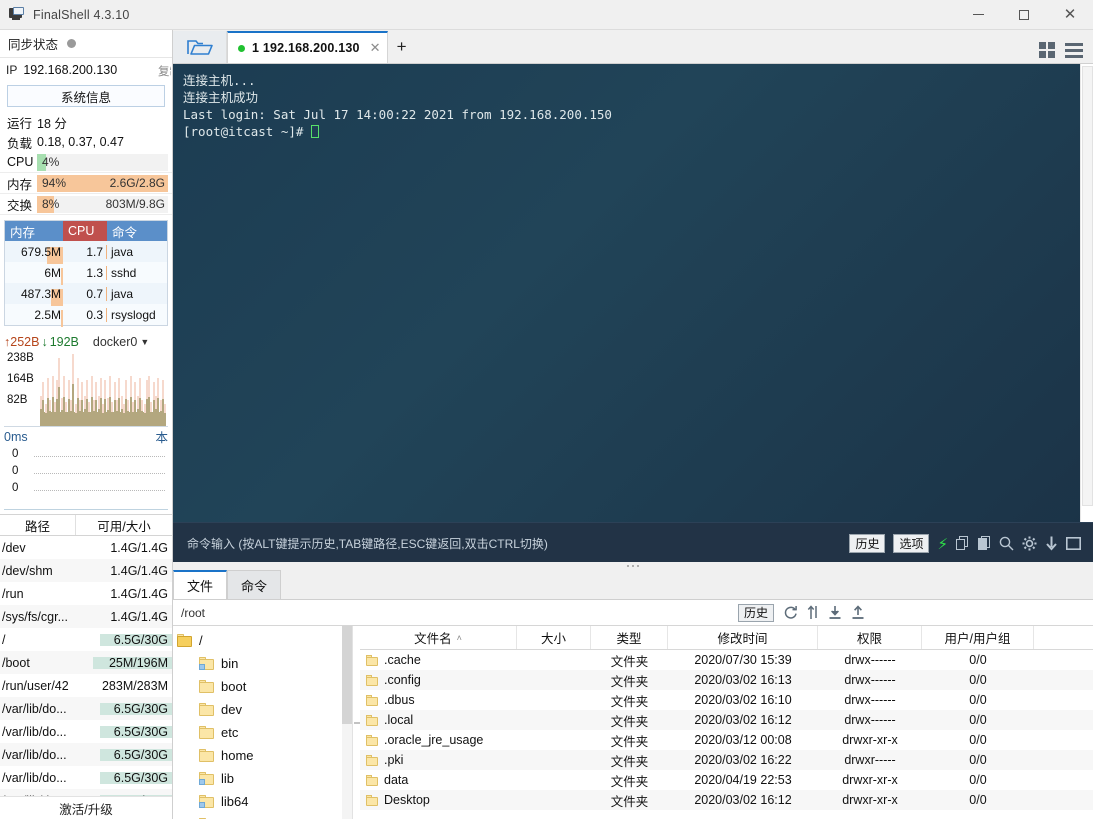 The image size is (1093, 819). I want to click on tree-scrollbar, so click(347, 722).